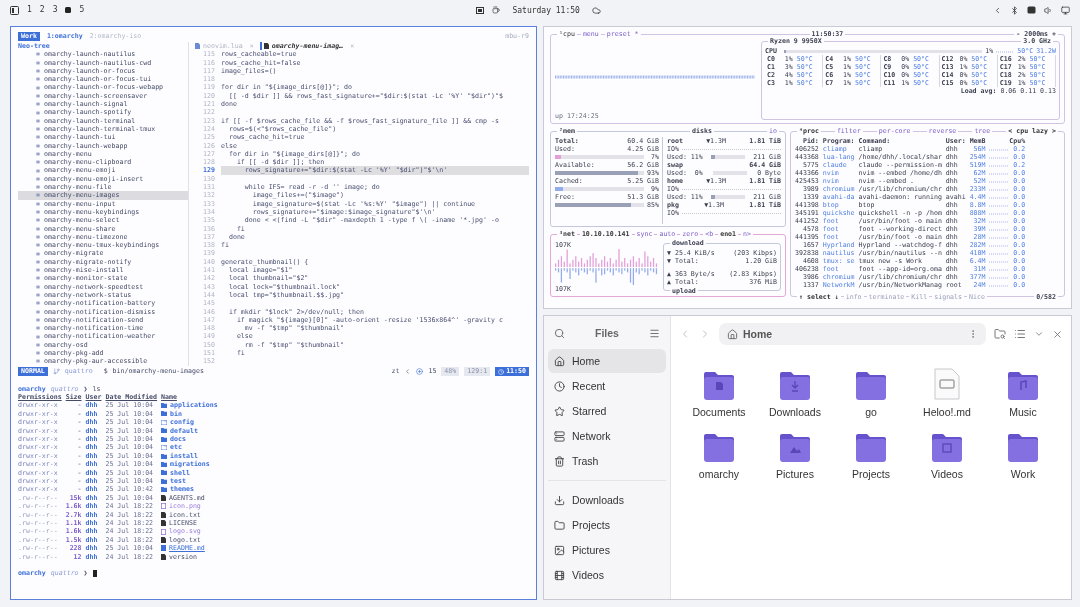 Image resolution: width=1080 pixels, height=607 pixels. Describe the element at coordinates (795, 412) in the screenshot. I see `file-label: Downloads` at that location.